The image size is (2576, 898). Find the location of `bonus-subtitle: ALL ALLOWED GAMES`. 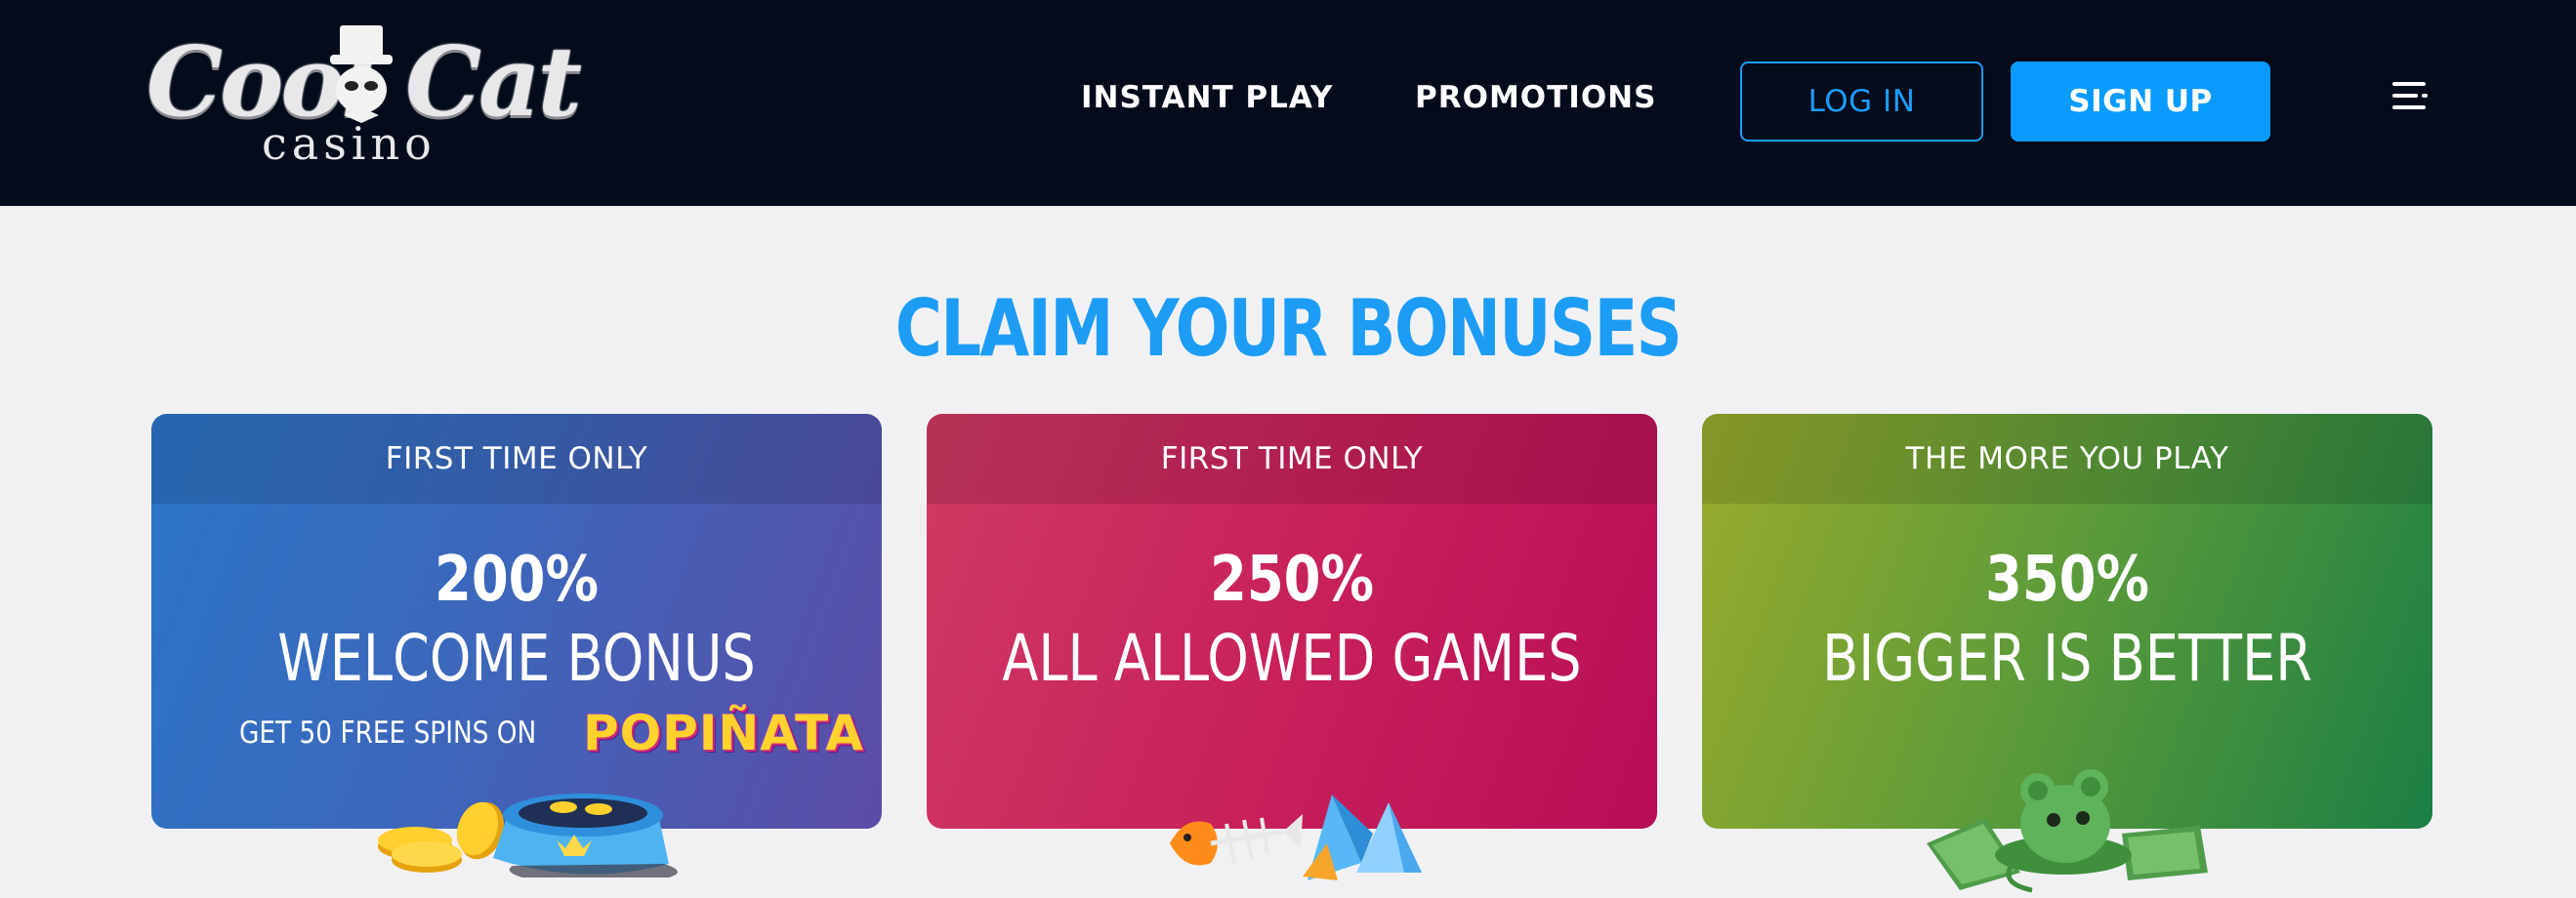

bonus-subtitle: ALL ALLOWED GAMES is located at coordinates (1292, 658).